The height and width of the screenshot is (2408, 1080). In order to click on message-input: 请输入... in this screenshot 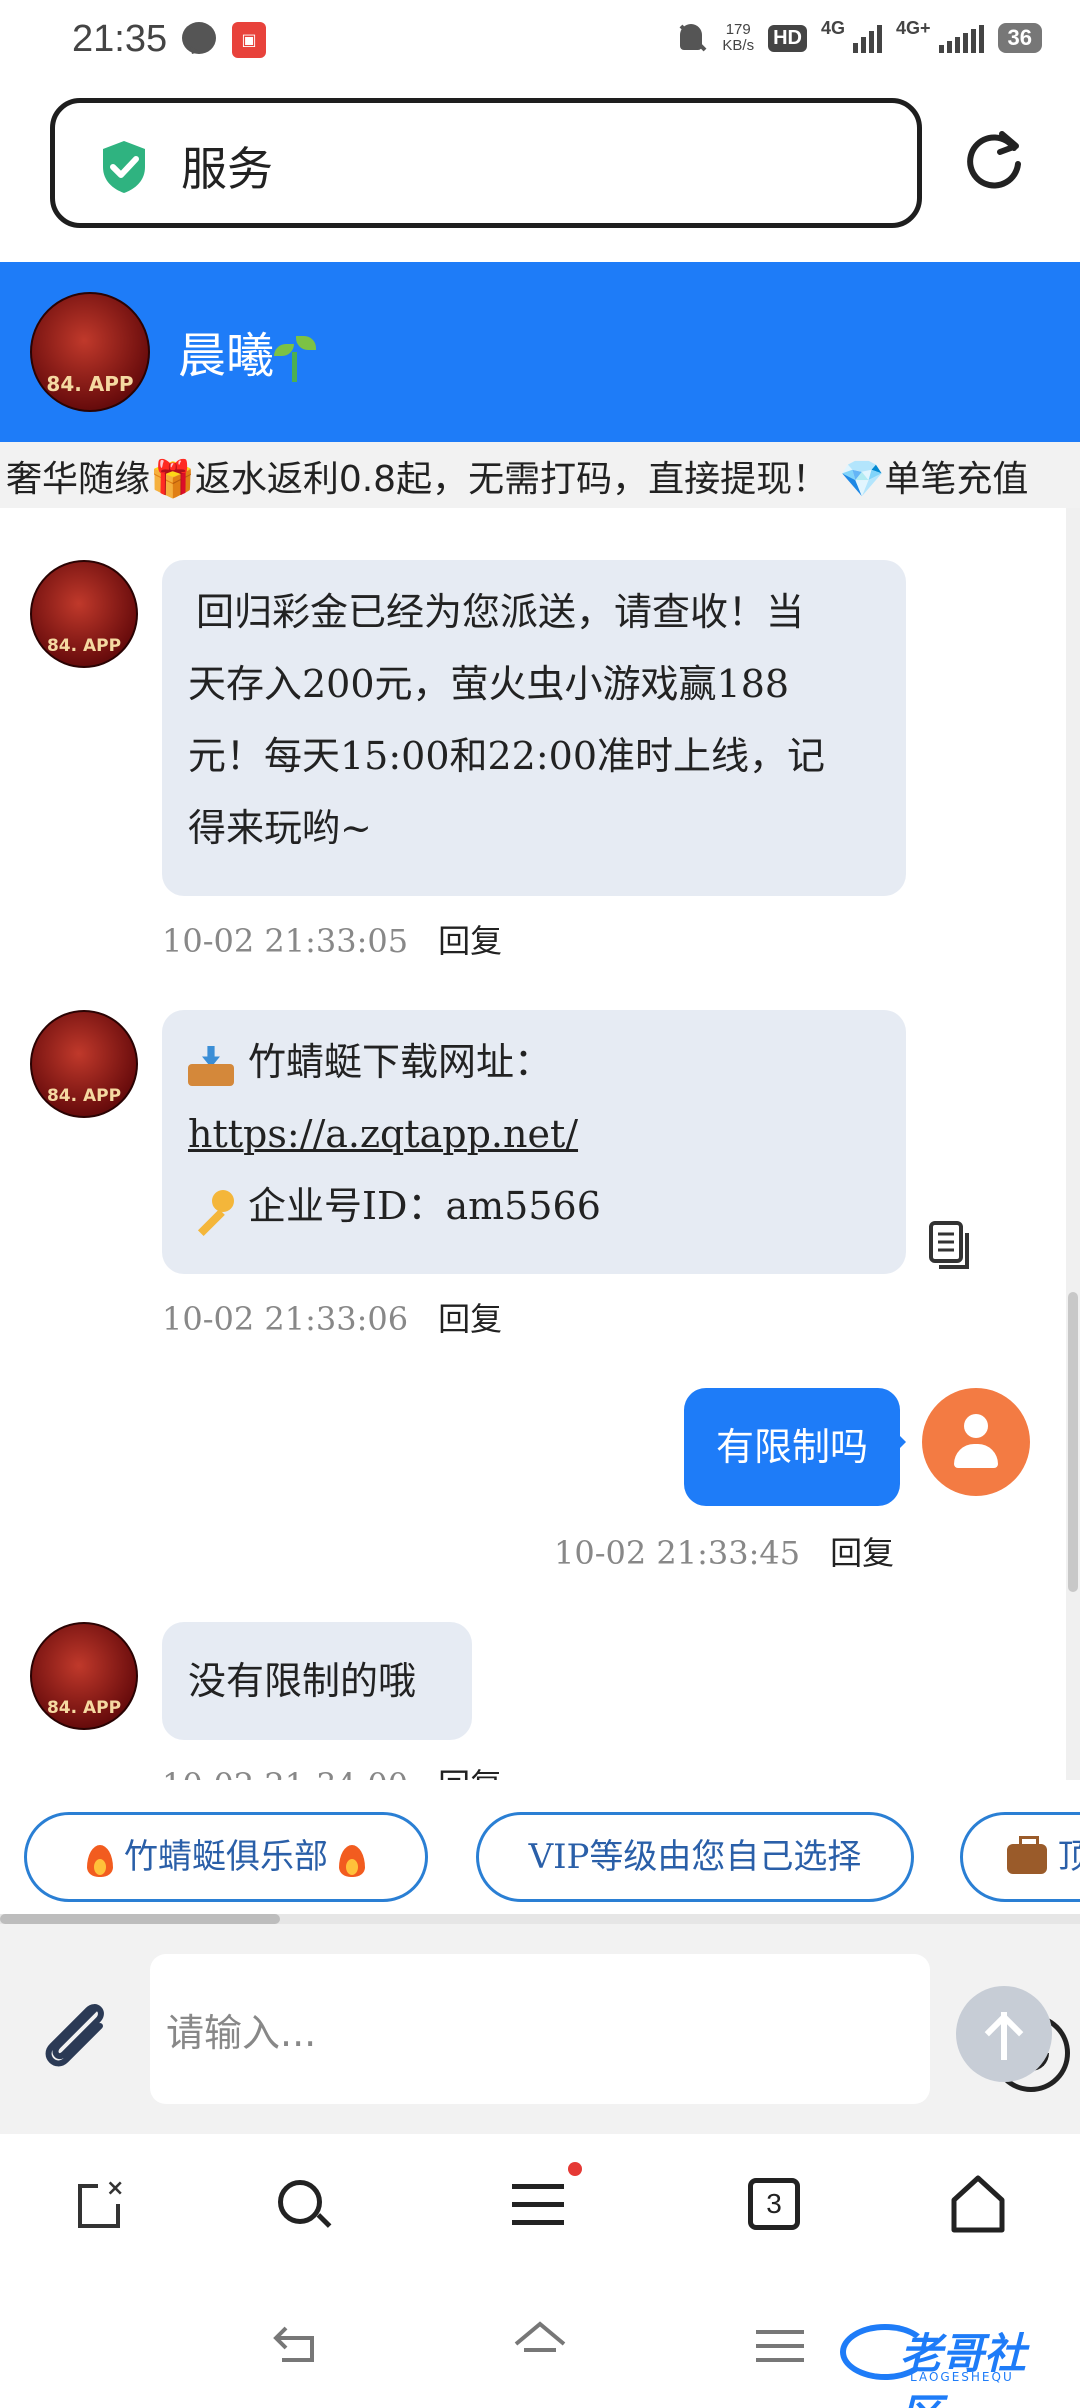, I will do `click(610, 2029)`.